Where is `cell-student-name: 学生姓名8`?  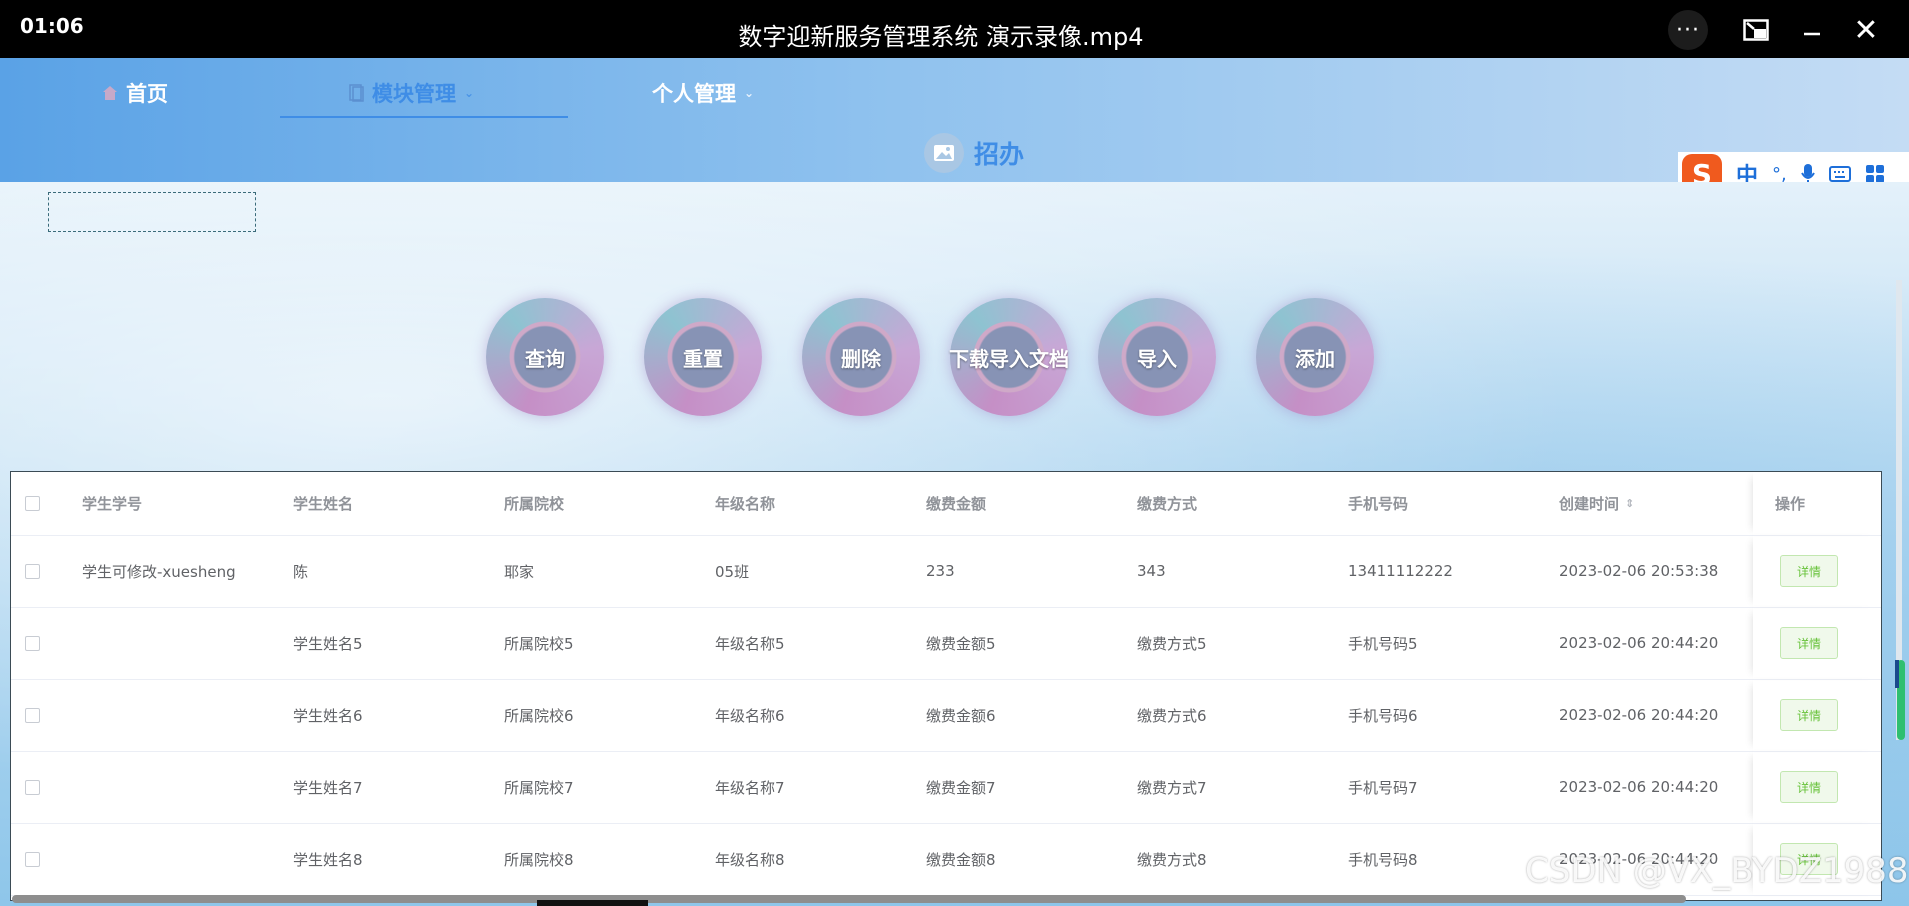
cell-student-name: 学生姓名8 is located at coordinates (328, 859).